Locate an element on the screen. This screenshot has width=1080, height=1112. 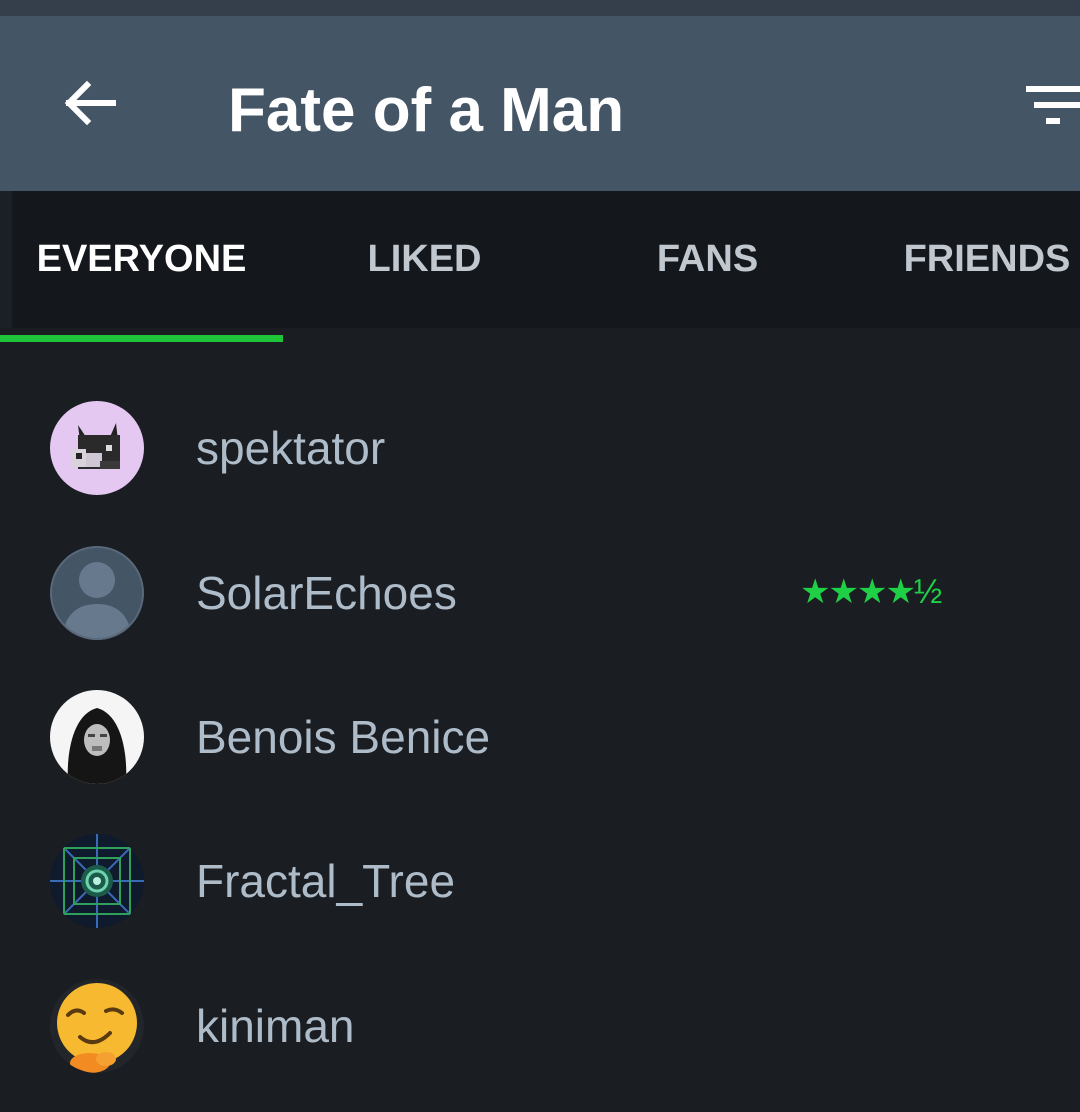
status-bar is located at coordinates (540, 8).